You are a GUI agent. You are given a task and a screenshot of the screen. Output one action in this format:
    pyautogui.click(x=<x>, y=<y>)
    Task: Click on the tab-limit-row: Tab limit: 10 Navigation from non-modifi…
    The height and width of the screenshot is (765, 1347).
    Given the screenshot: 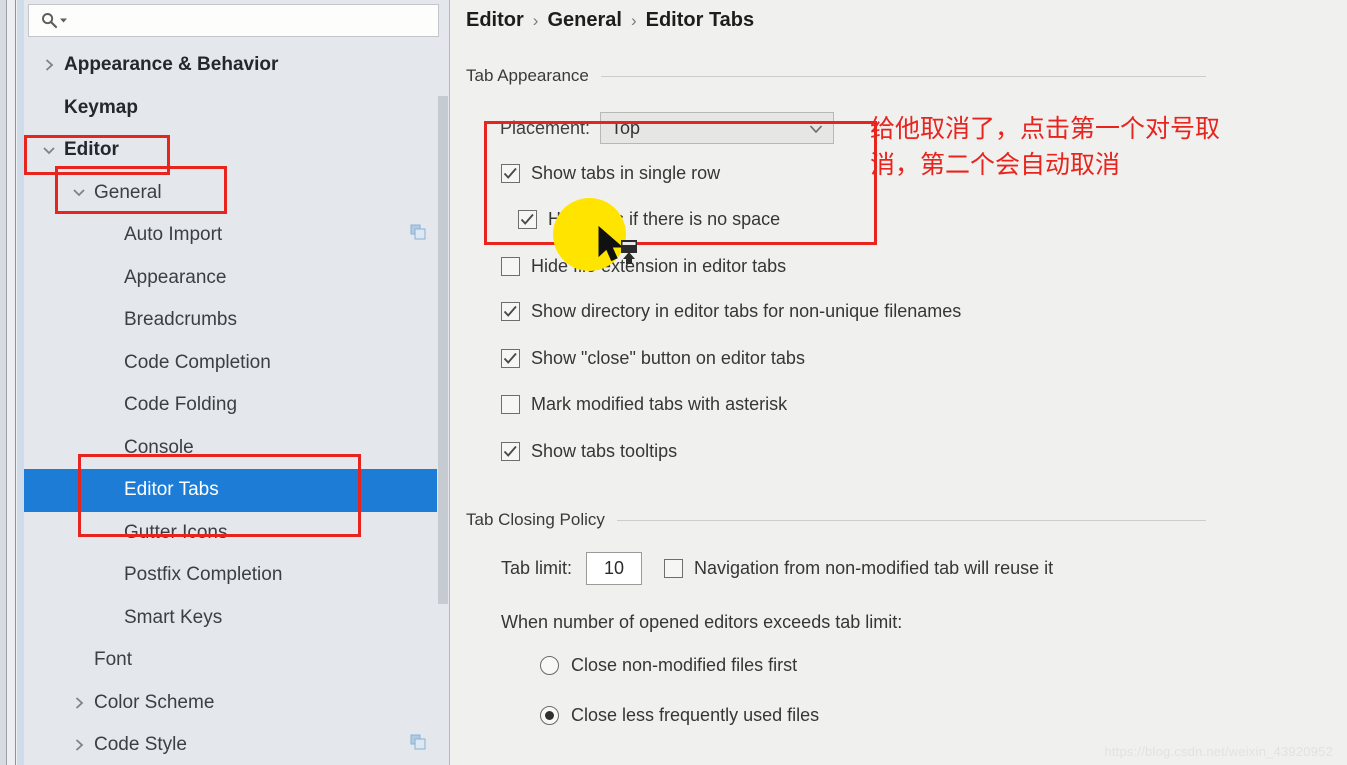 What is the action you would take?
    pyautogui.click(x=777, y=568)
    